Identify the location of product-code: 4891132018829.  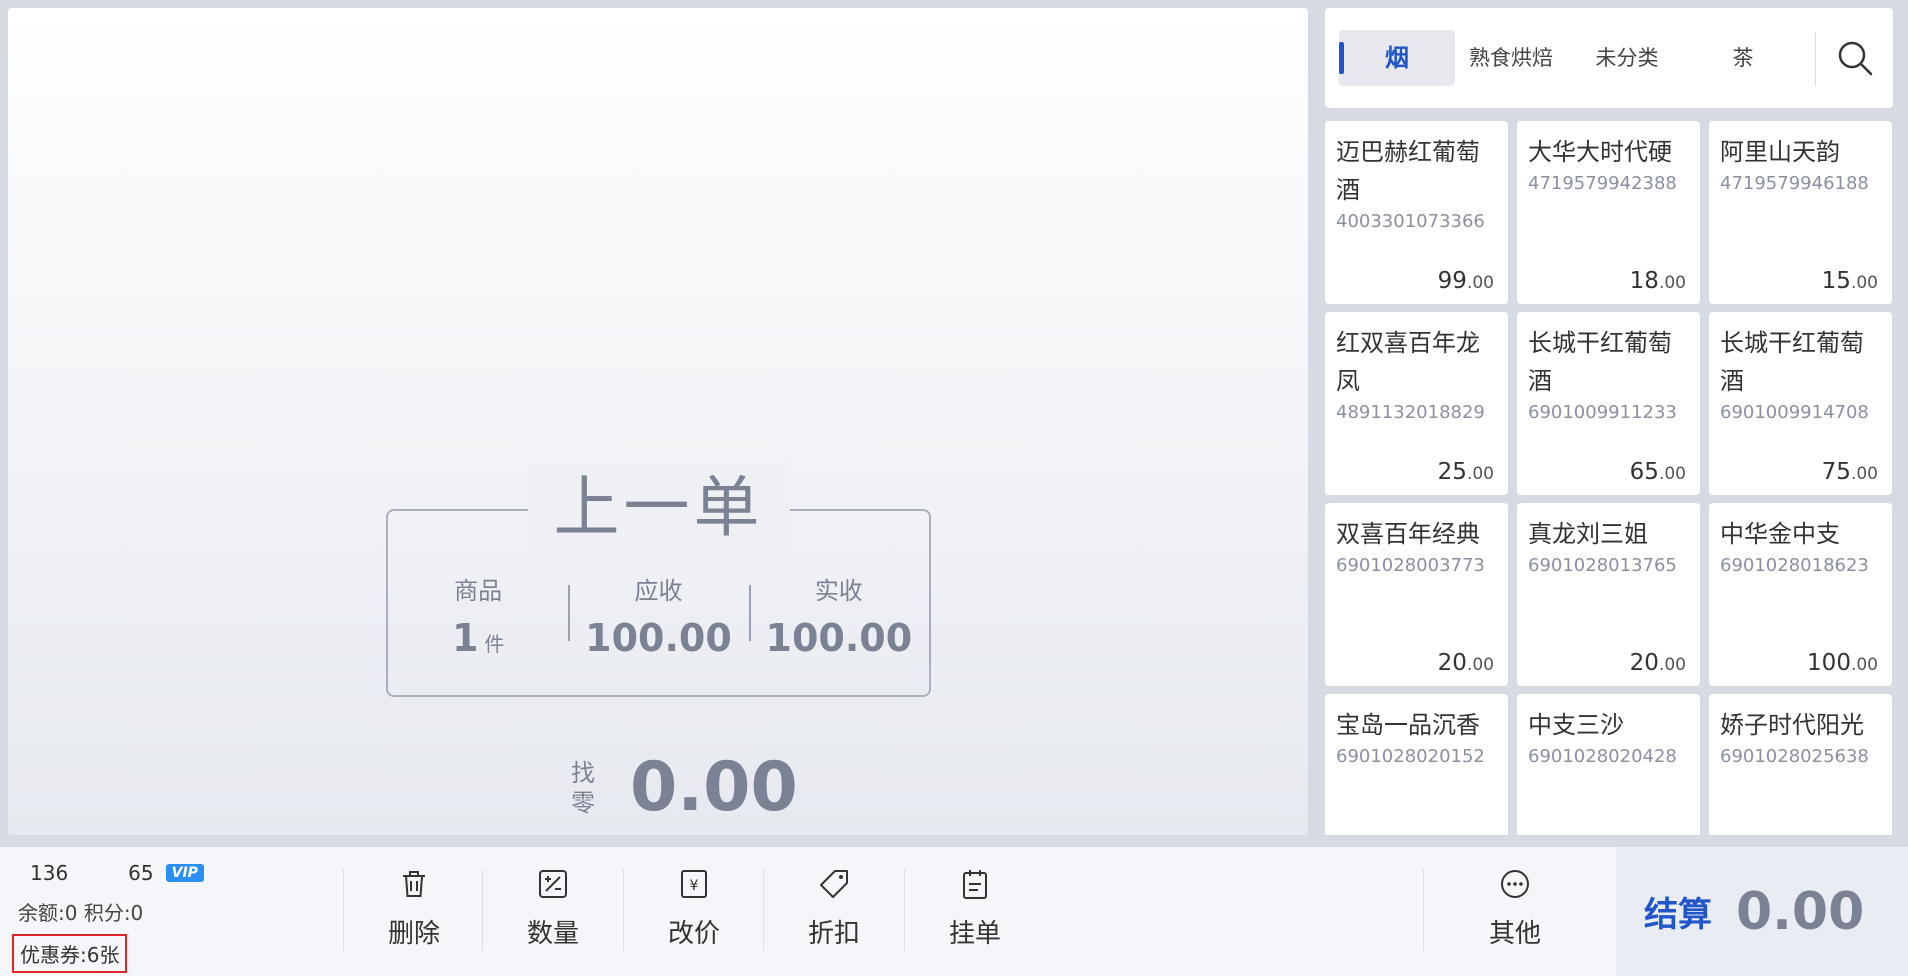
(1410, 412).